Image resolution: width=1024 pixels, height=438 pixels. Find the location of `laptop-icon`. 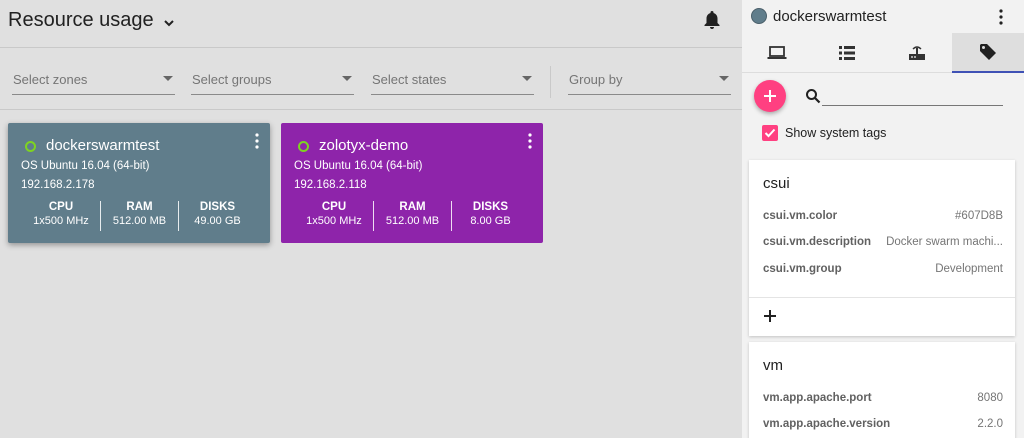

laptop-icon is located at coordinates (777, 52).